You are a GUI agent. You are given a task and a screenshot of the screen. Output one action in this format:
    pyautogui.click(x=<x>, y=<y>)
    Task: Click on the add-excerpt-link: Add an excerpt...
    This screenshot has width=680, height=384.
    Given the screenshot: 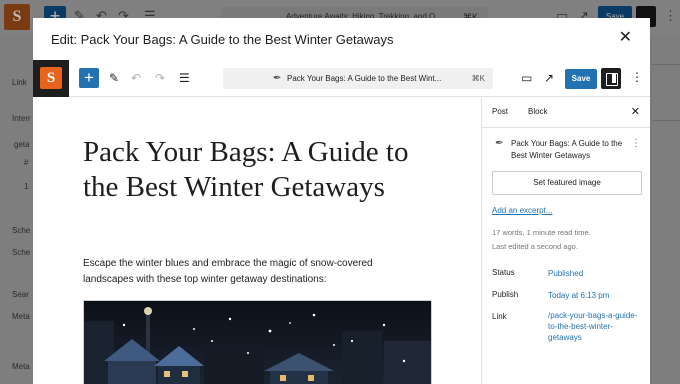 What is the action you would take?
    pyautogui.click(x=522, y=210)
    